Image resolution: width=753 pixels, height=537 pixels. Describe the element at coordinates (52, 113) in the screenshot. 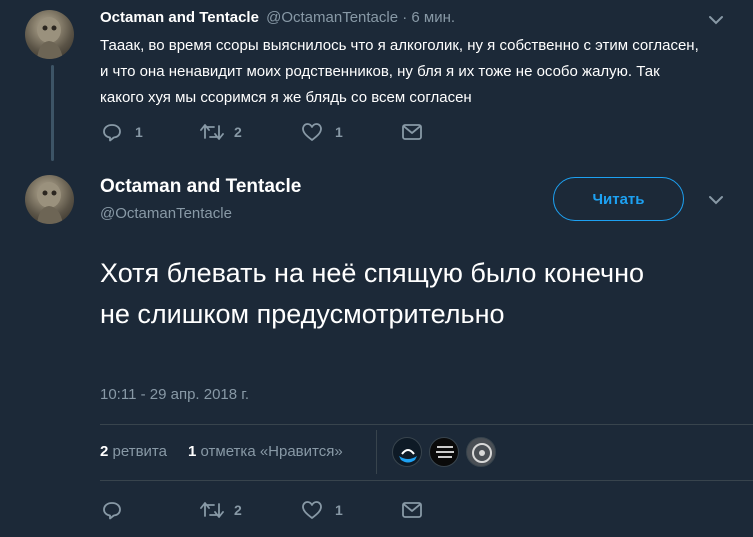

I see `thread-line` at that location.